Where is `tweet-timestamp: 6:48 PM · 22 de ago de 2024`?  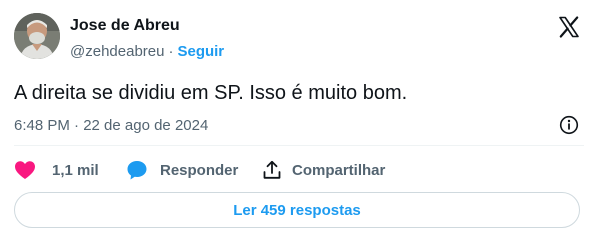 tweet-timestamp: 6:48 PM · 22 de ago de 2024 is located at coordinates (111, 126).